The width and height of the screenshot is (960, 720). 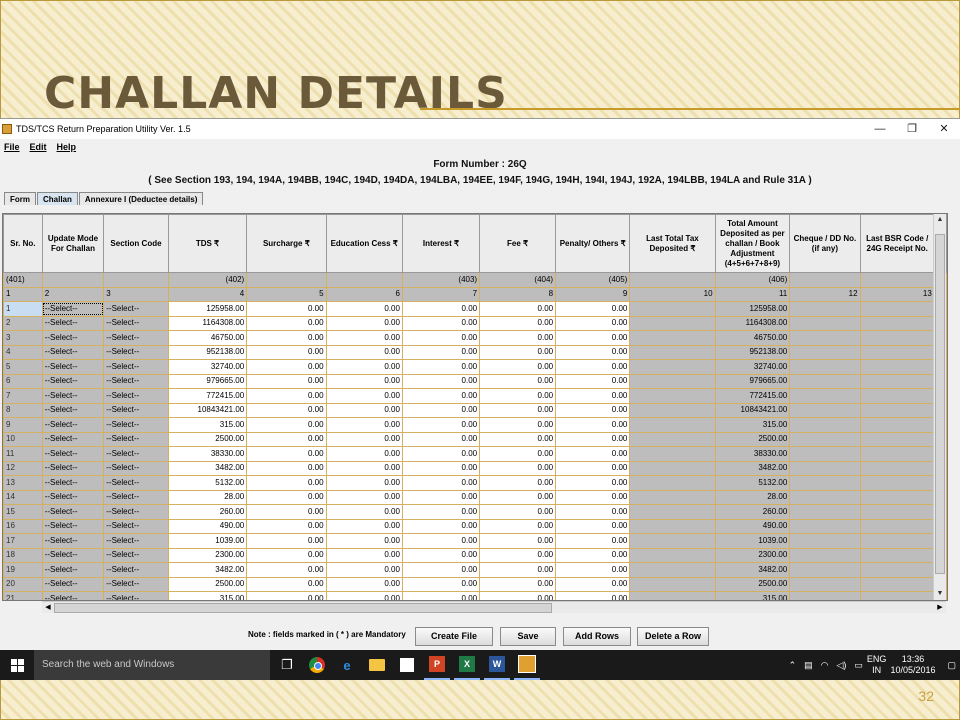 I want to click on create-file-button: Create File, so click(x=454, y=636).